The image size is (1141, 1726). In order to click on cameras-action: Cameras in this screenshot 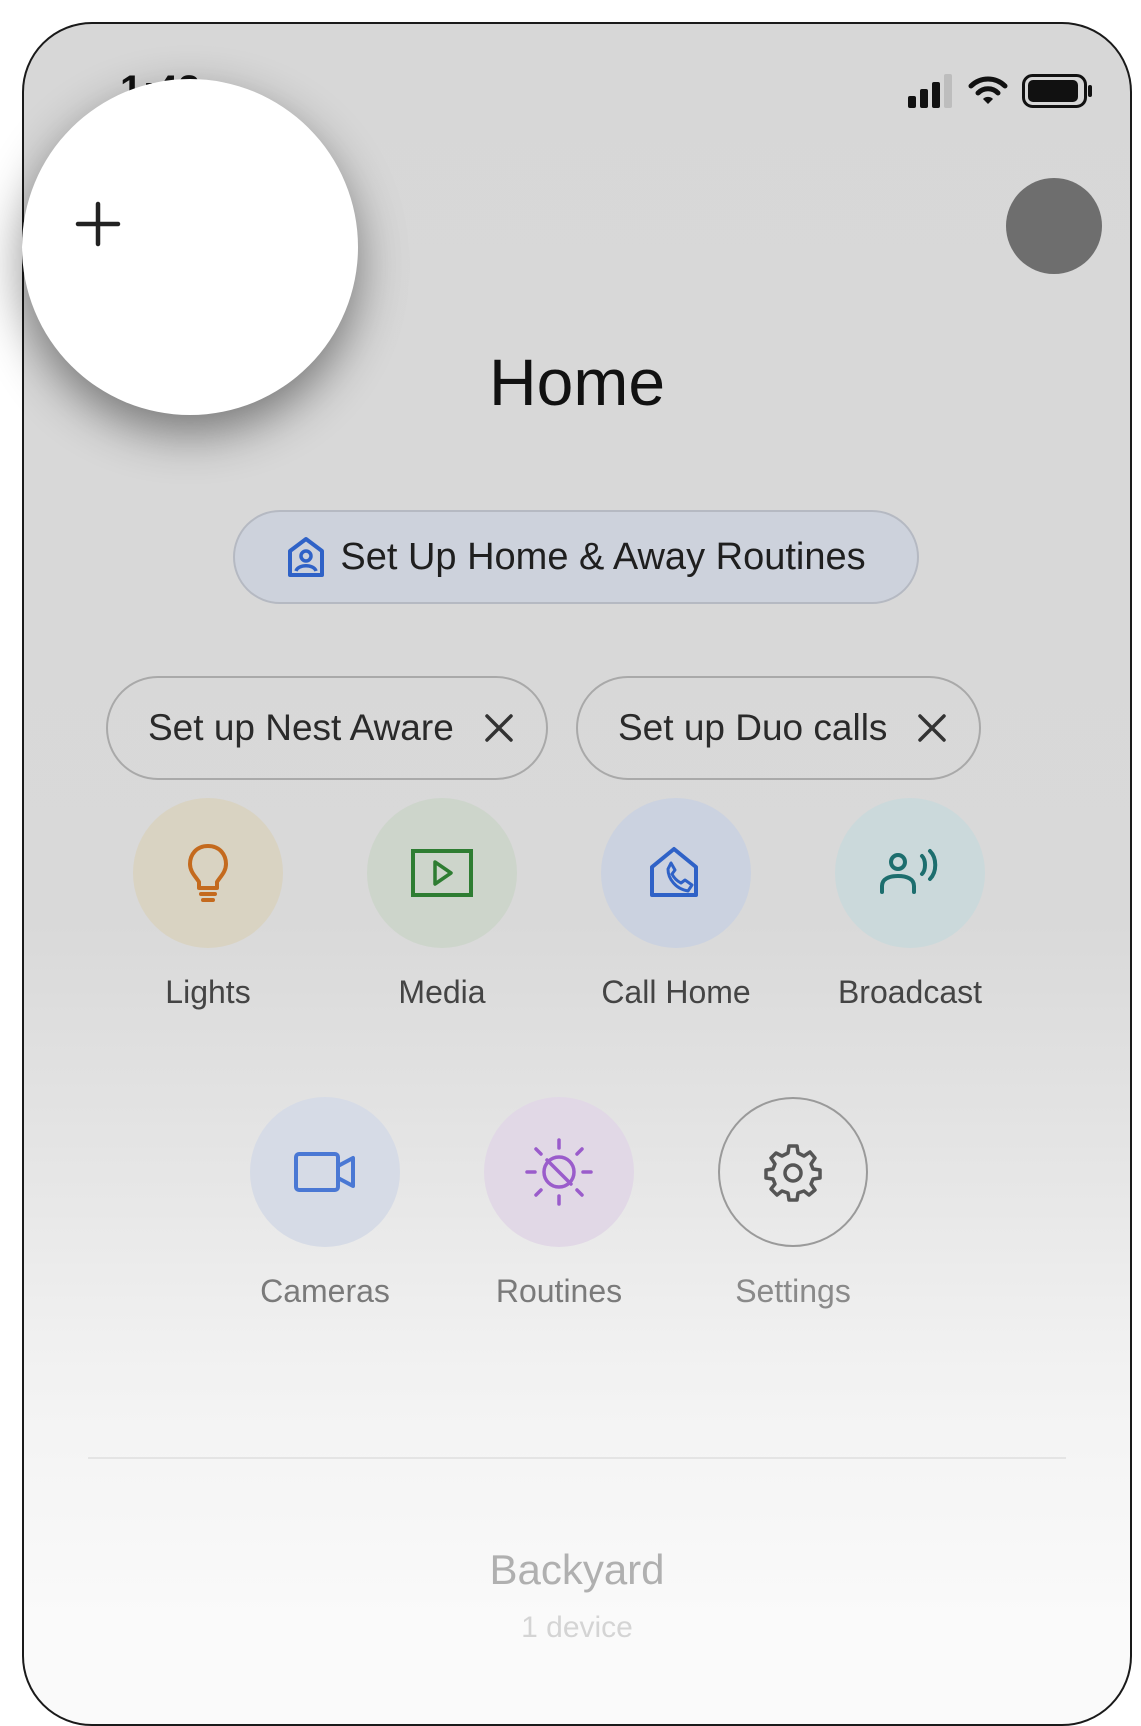, I will do `click(325, 1203)`.